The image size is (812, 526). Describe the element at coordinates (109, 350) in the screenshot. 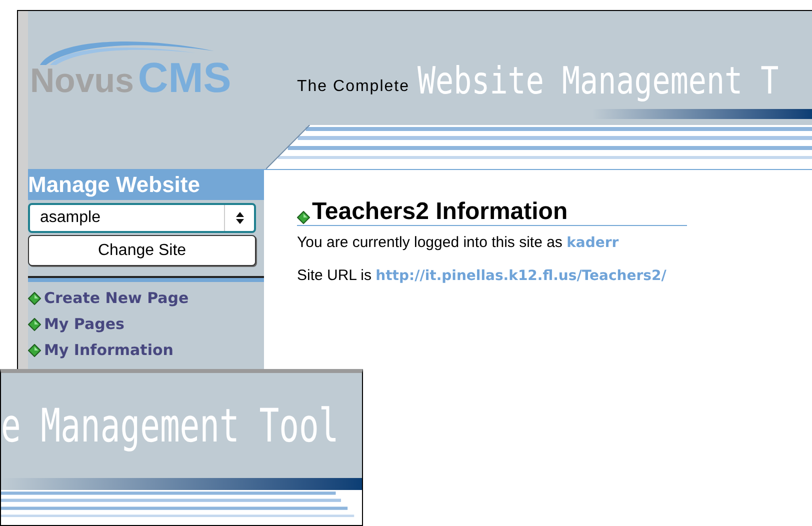

I see `sidebar-link: My Information` at that location.